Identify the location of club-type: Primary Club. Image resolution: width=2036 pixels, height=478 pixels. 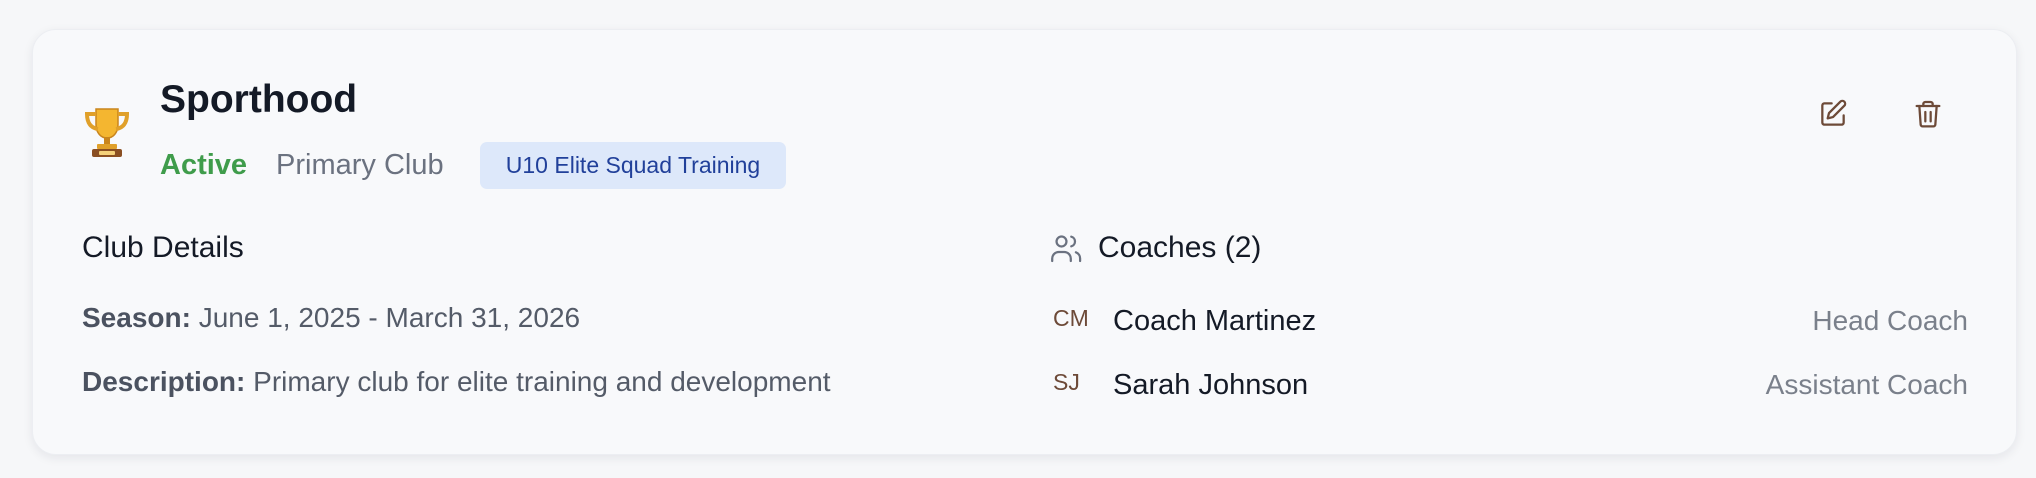
(360, 165).